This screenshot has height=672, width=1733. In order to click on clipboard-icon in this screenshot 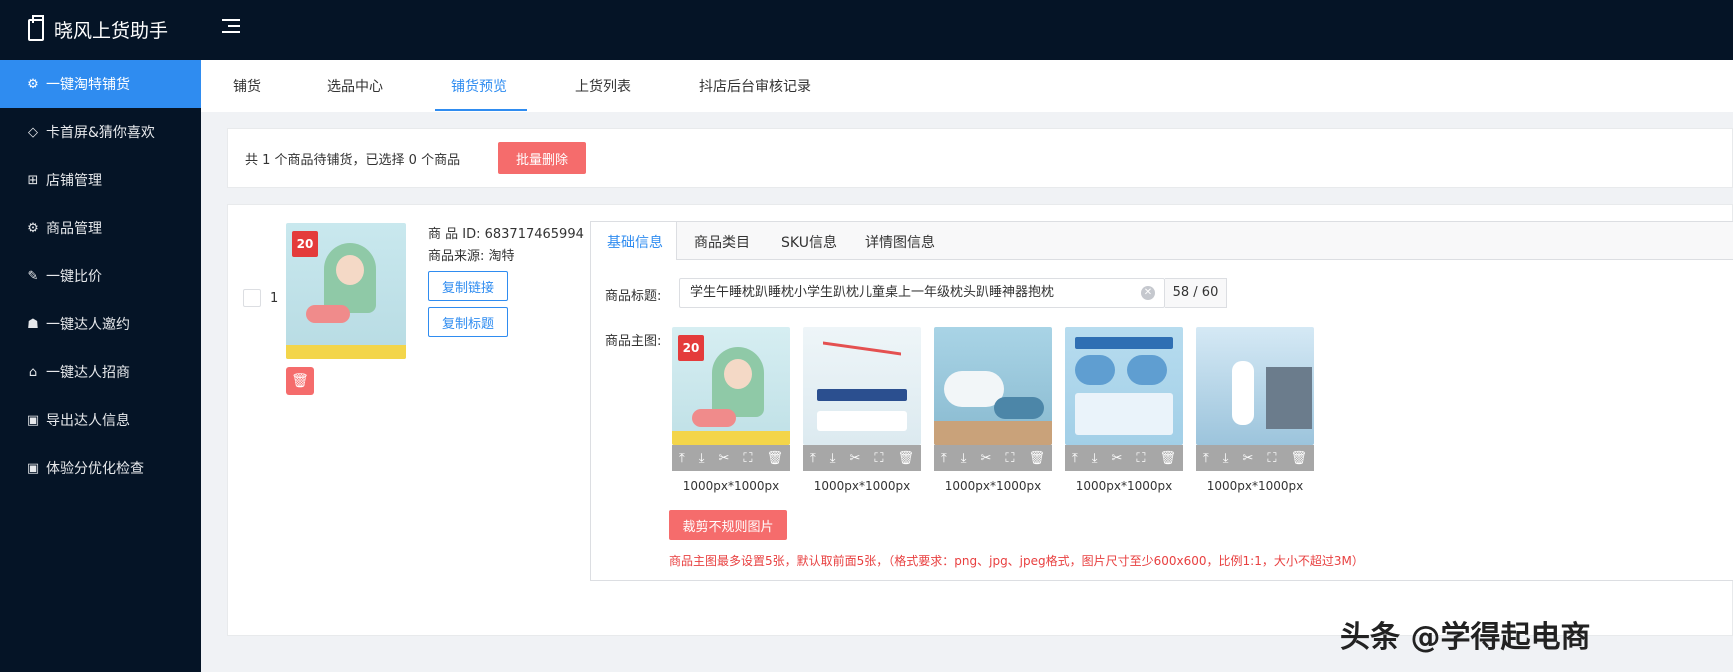, I will do `click(36, 27)`.